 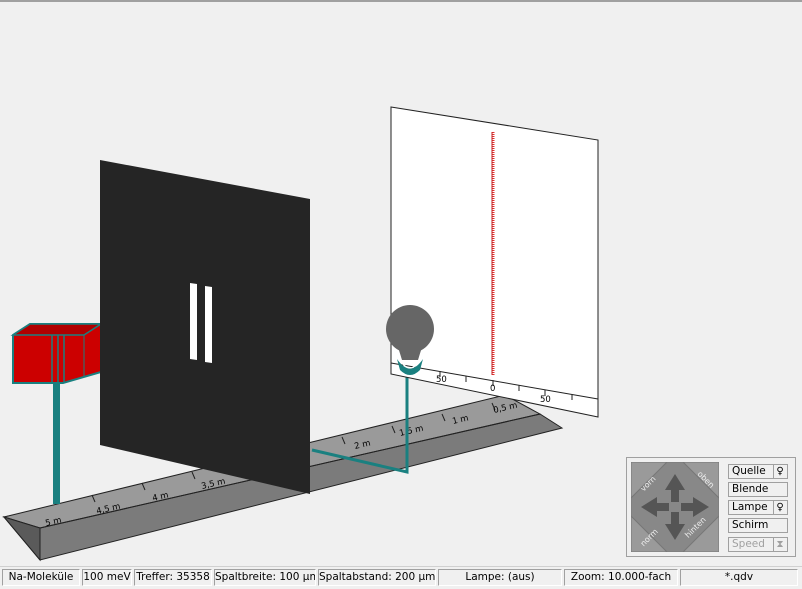 What do you see at coordinates (621, 577) in the screenshot?
I see `status-zoom: Zoom: 10.000-fach` at bounding box center [621, 577].